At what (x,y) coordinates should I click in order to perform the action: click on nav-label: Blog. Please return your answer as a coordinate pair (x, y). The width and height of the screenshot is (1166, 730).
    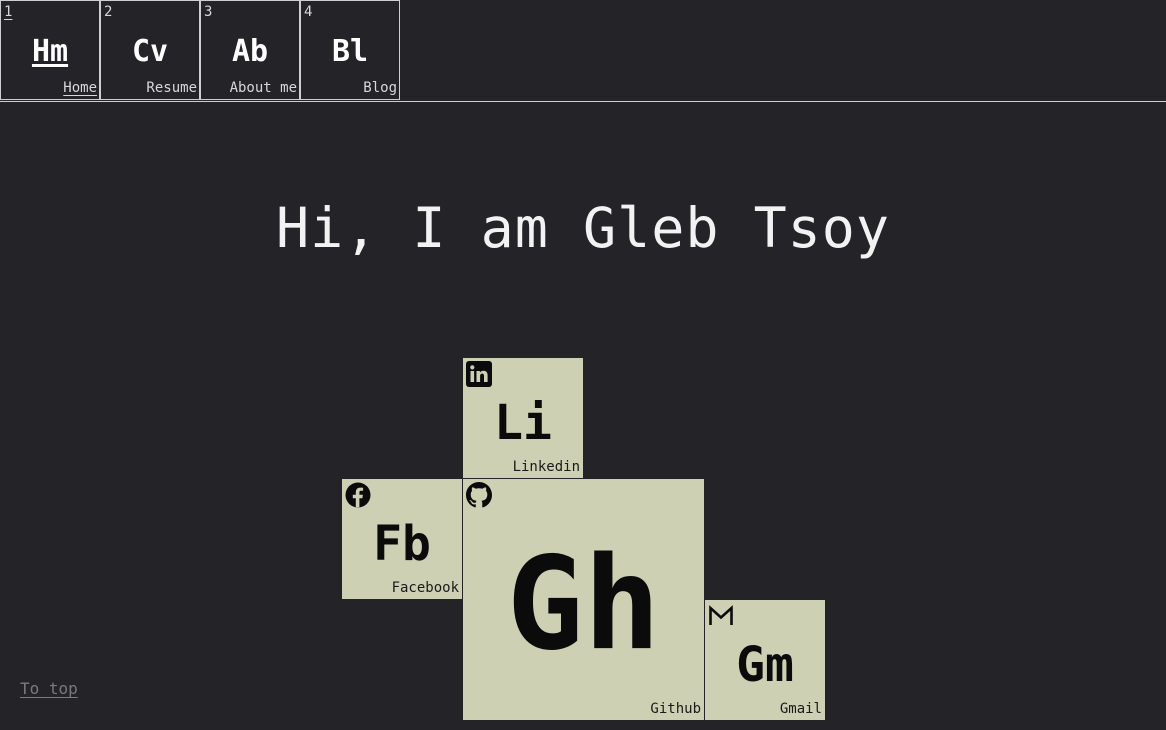
    Looking at the image, I should click on (380, 88).